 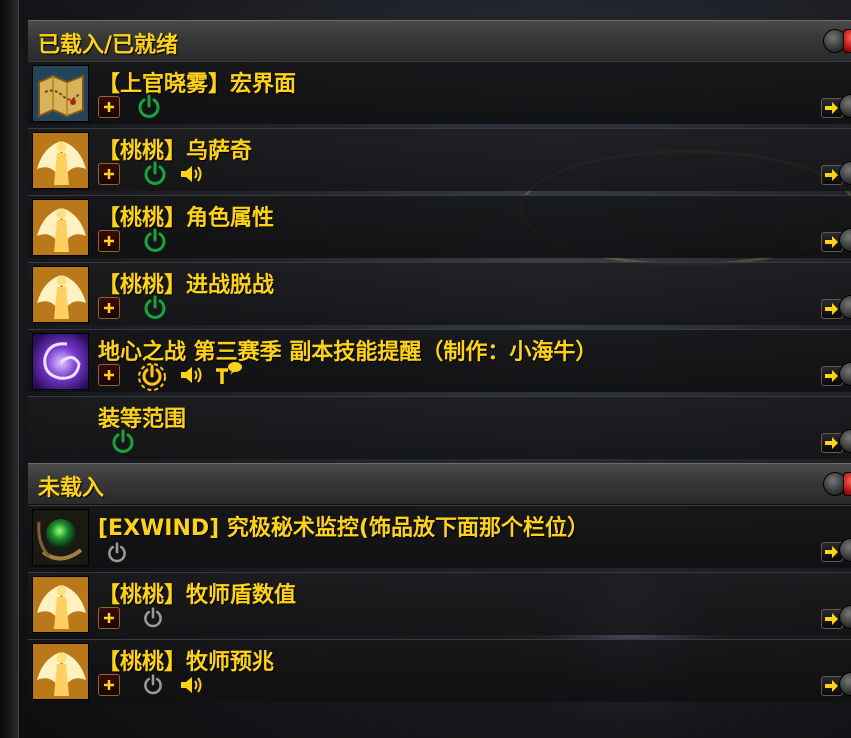 What do you see at coordinates (60, 537) in the screenshot?
I see `green-orb-icon` at bounding box center [60, 537].